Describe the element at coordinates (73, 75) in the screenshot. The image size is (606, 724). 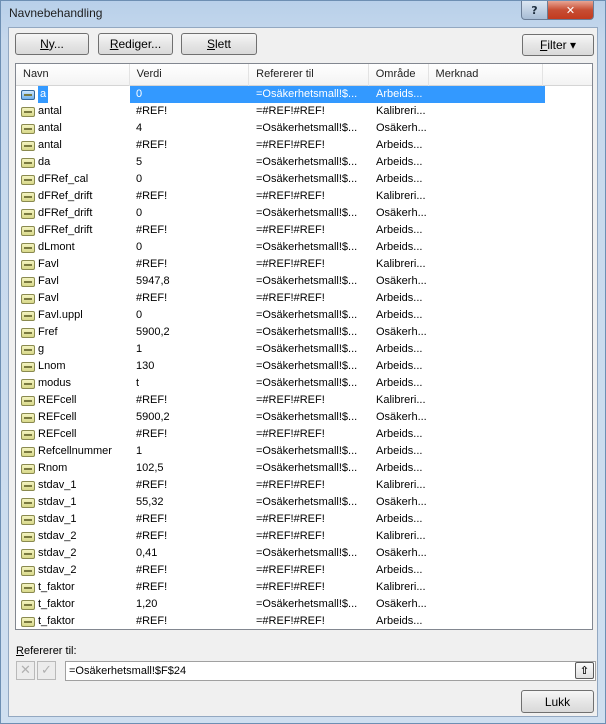
I see `column-header-name: Navn` at that location.